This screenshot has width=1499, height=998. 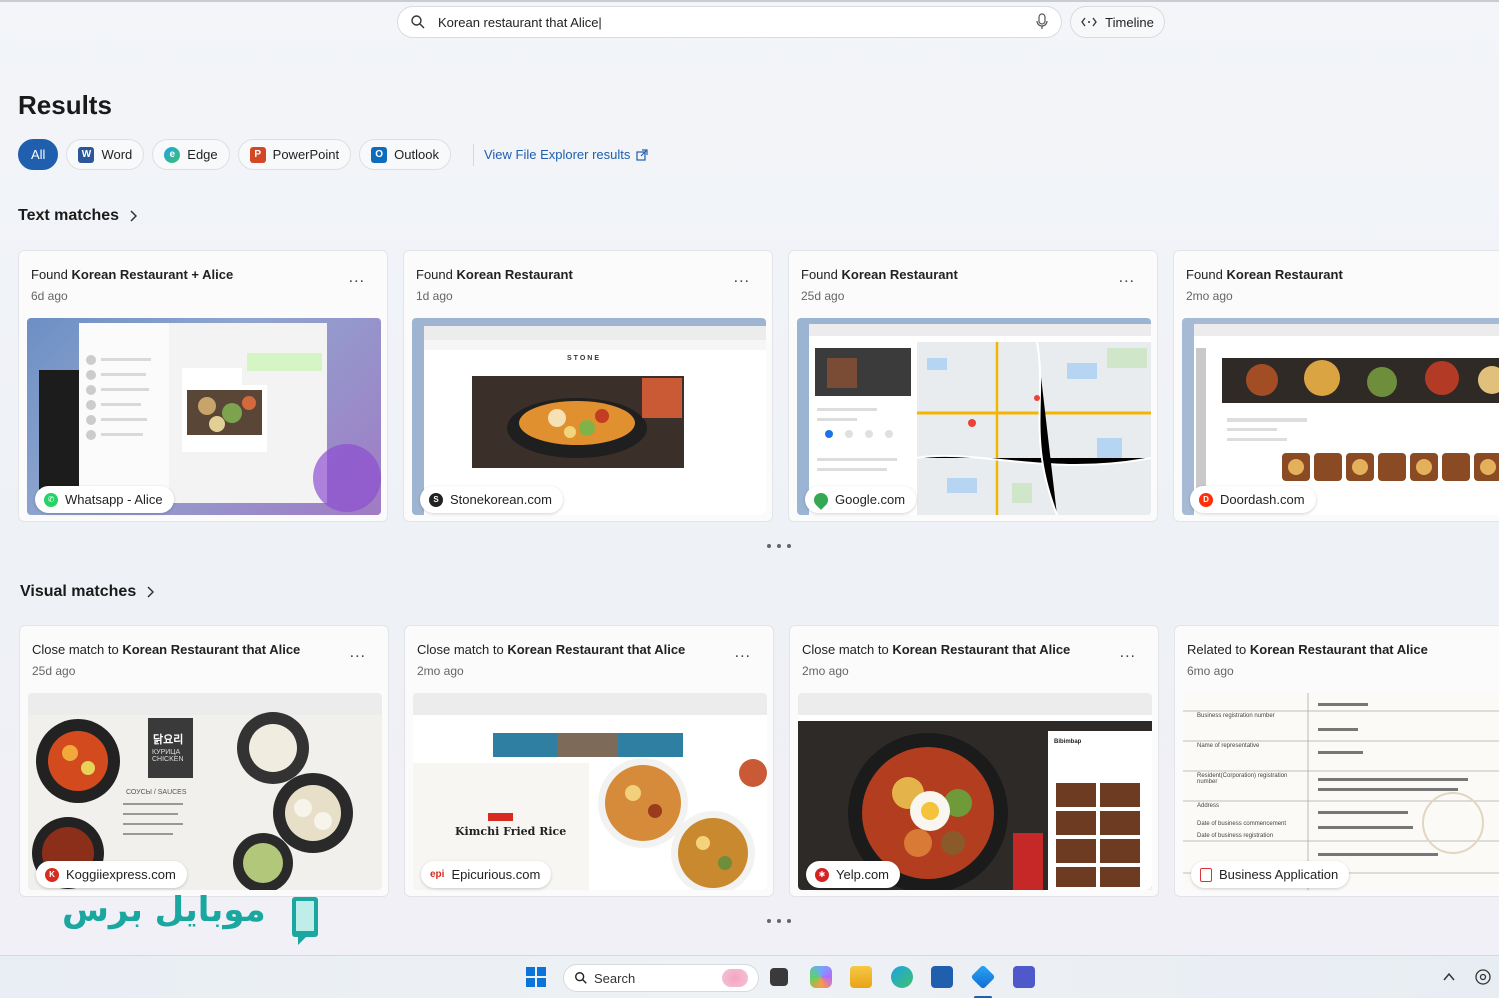 What do you see at coordinates (1129, 22) in the screenshot?
I see `timeline-label: Timeline` at bounding box center [1129, 22].